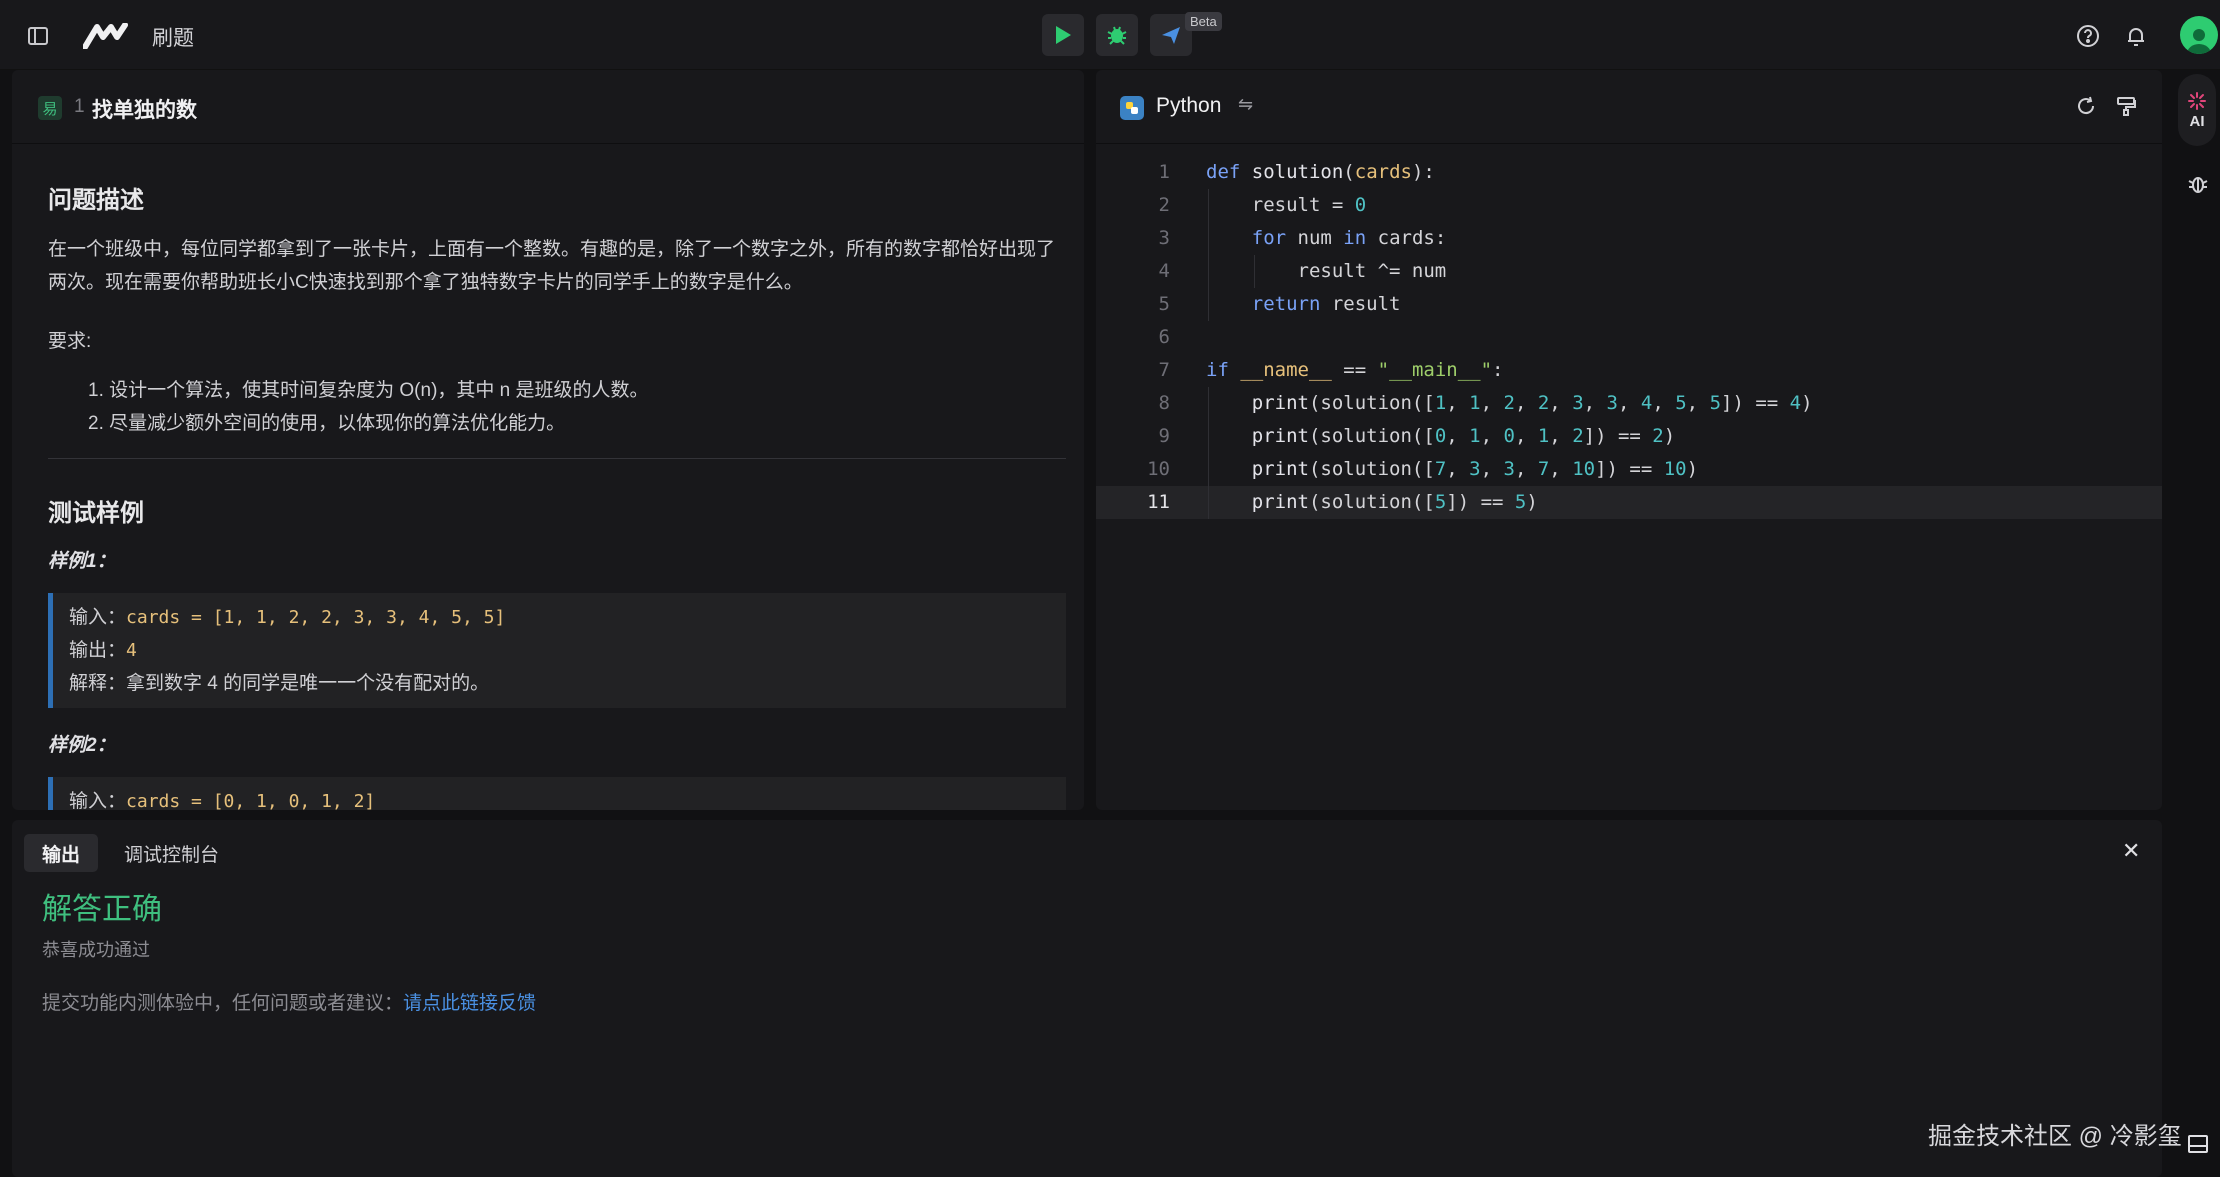 This screenshot has width=2220, height=1177. What do you see at coordinates (103, 650) in the screenshot?
I see `example-output: 输出：4` at bounding box center [103, 650].